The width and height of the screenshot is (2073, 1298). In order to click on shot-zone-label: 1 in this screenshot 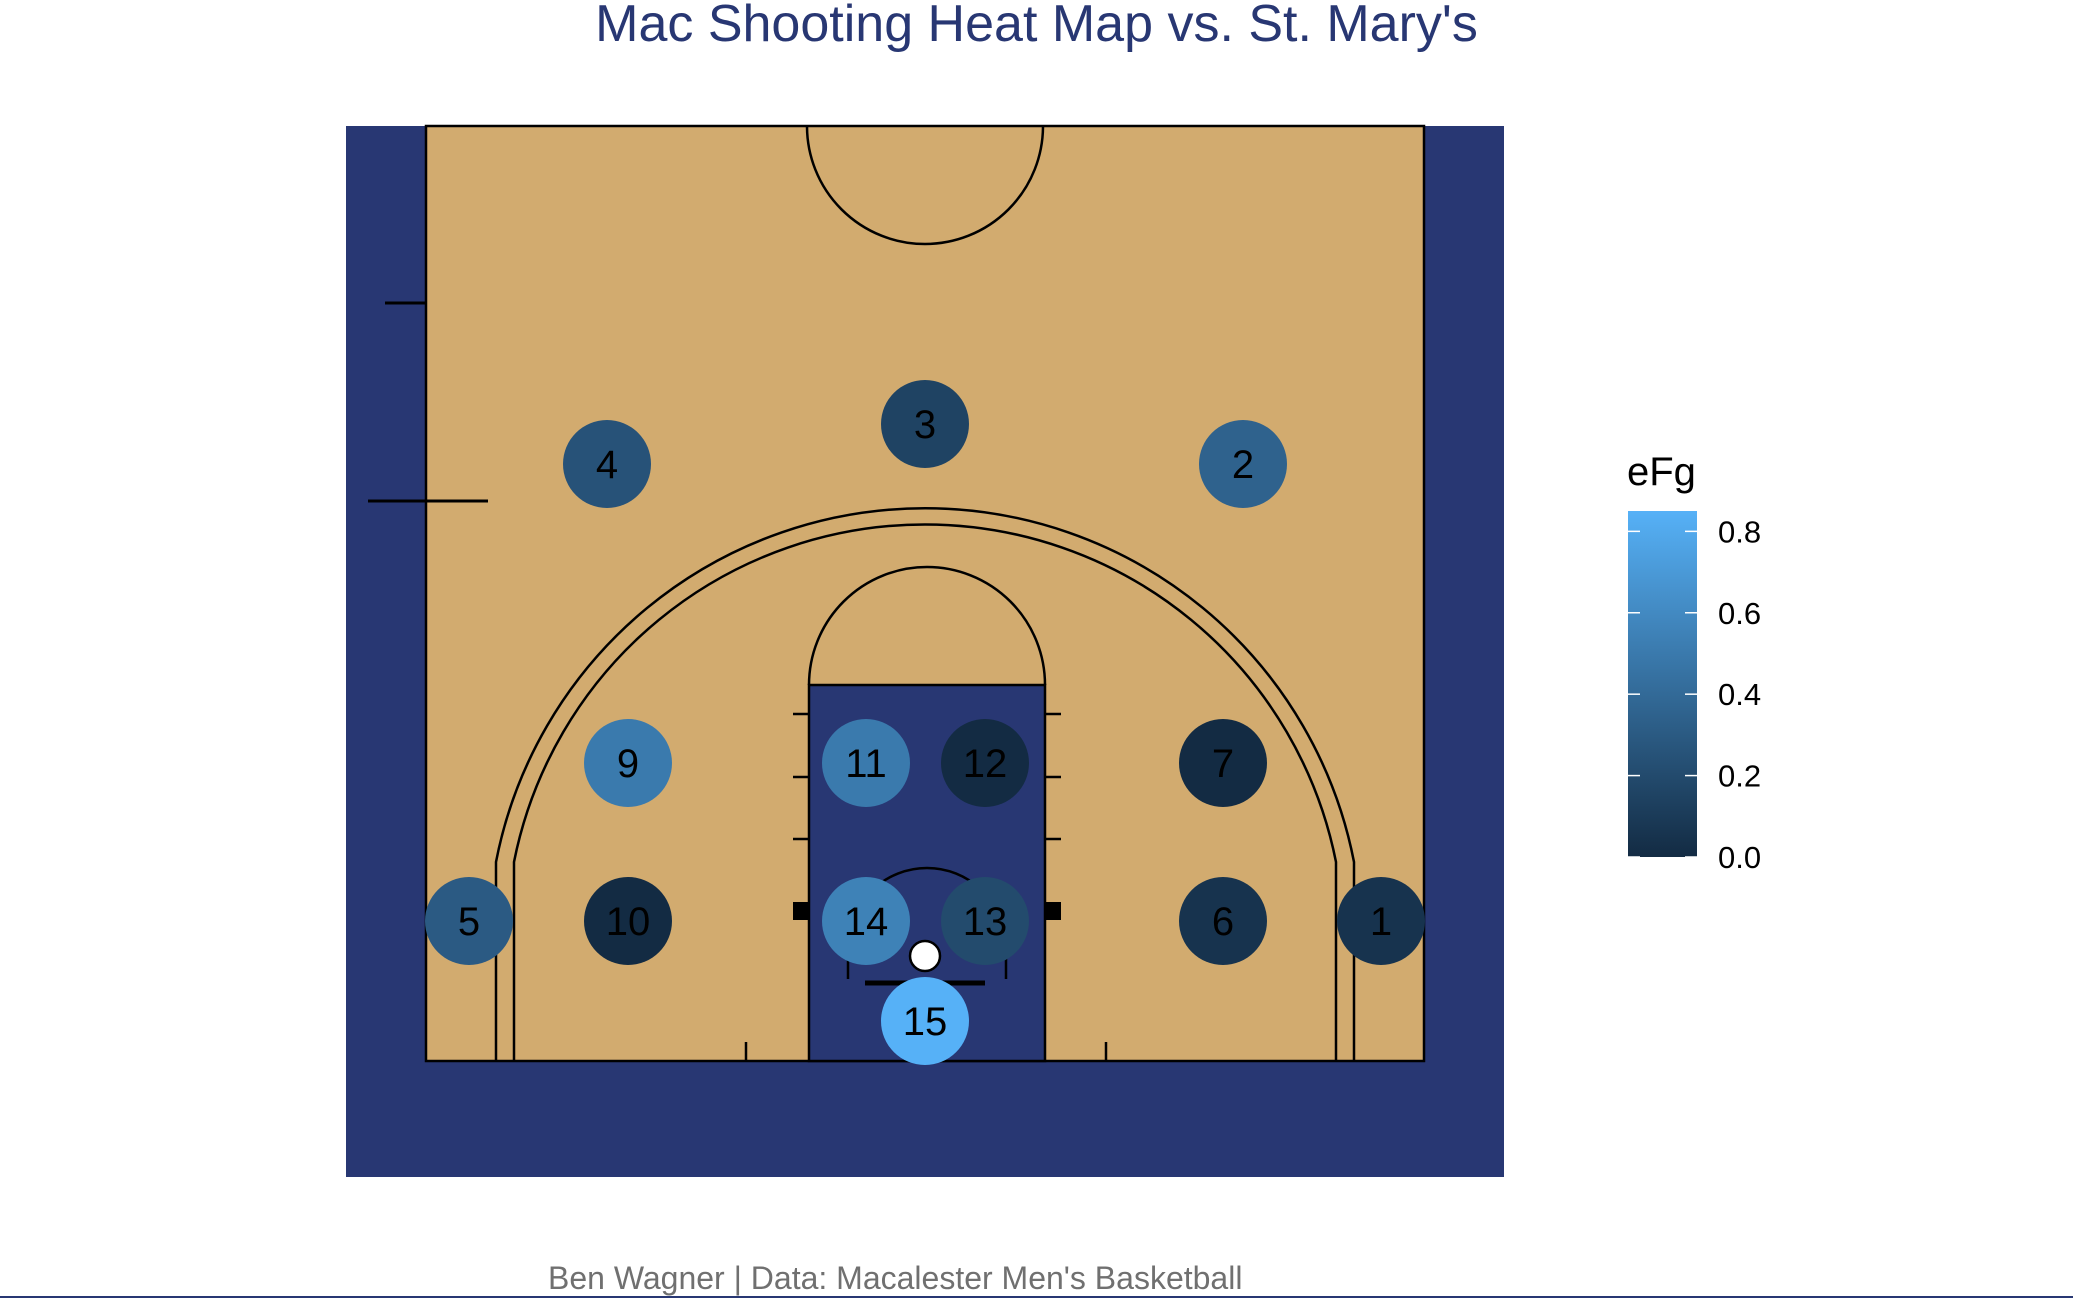, I will do `click(1381, 922)`.